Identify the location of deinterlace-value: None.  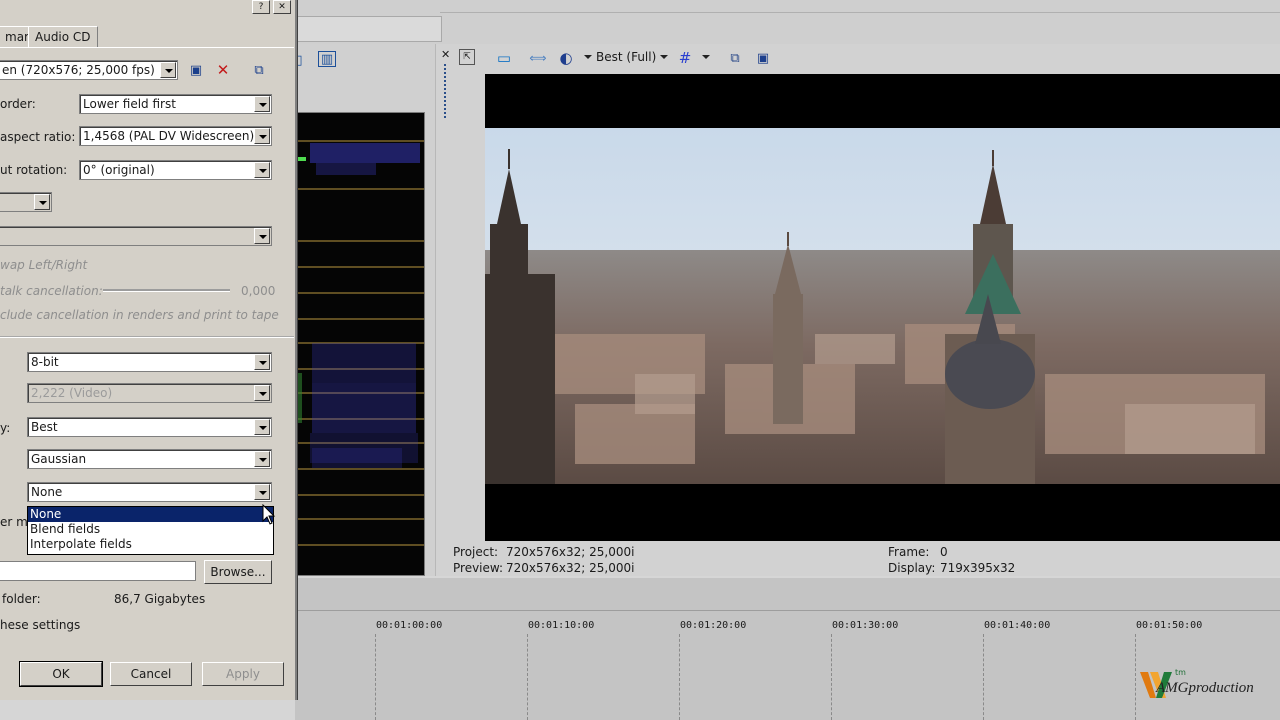
(47, 492).